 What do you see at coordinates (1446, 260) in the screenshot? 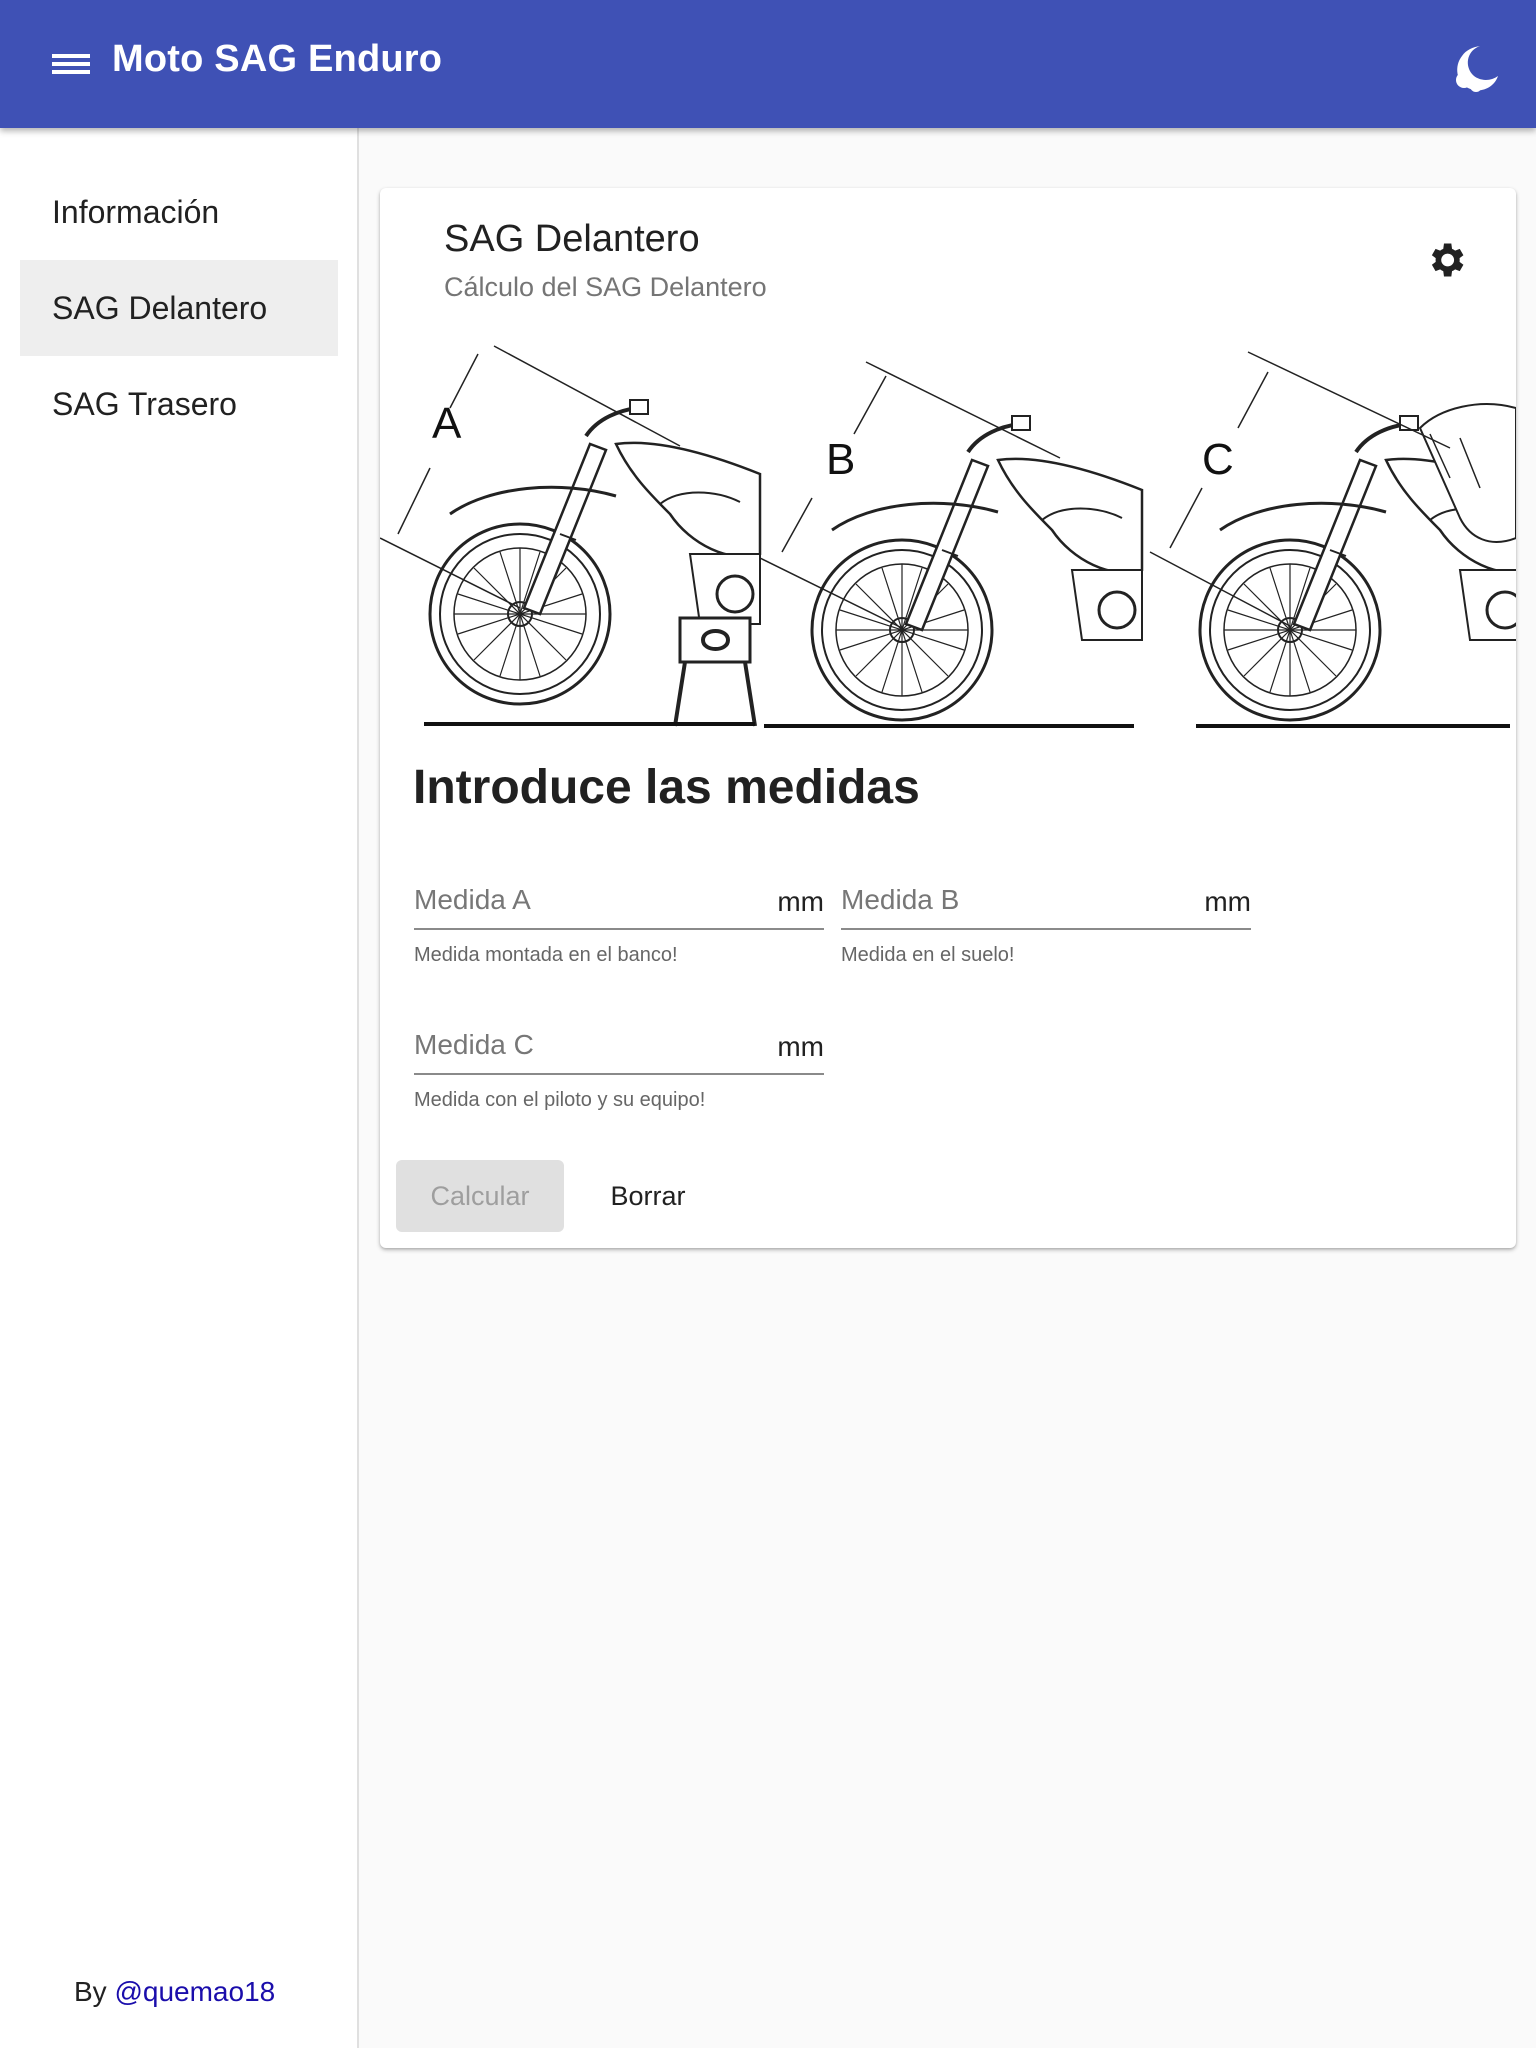
I see `gear-icon` at bounding box center [1446, 260].